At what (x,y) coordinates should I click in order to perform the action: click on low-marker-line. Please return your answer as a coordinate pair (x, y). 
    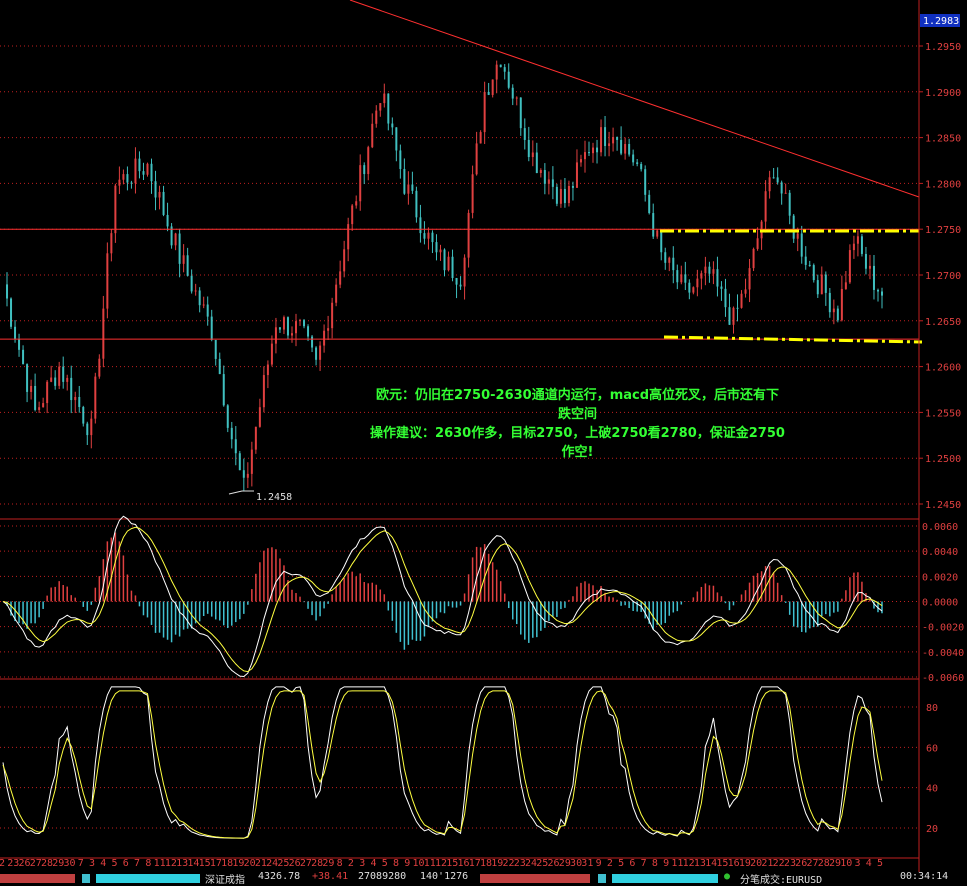
    Looking at the image, I should click on (241, 492).